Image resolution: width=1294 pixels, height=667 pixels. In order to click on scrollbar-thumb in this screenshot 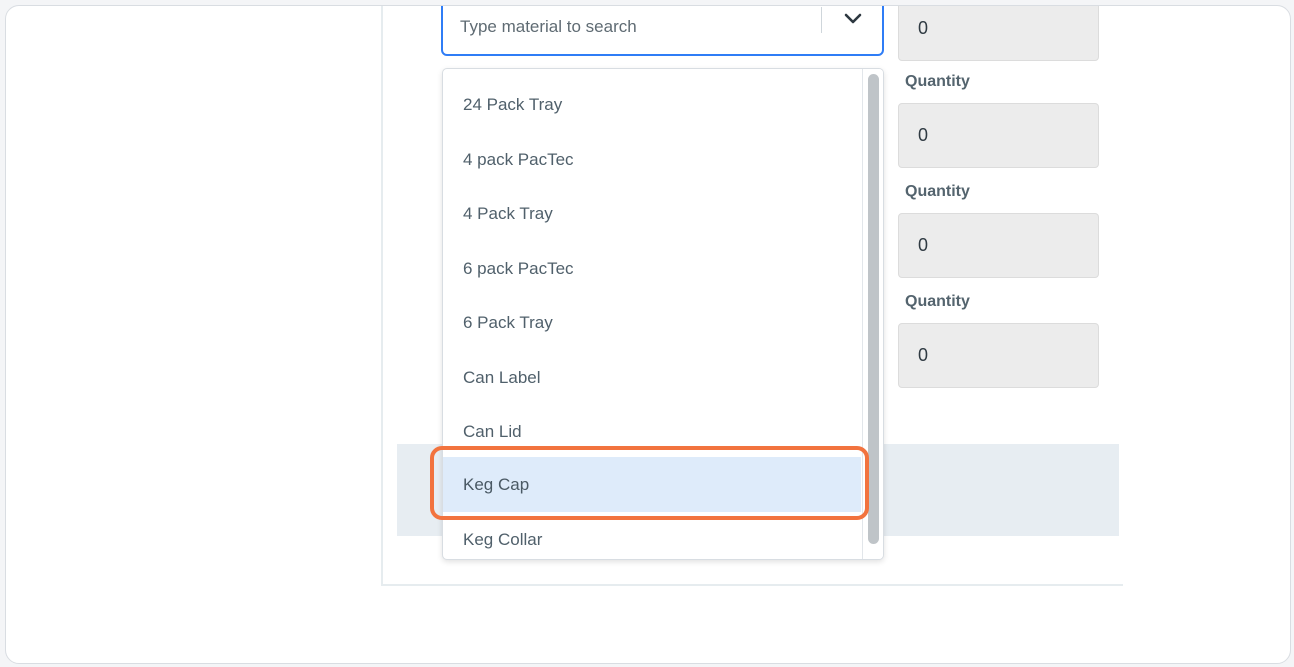, I will do `click(873, 309)`.